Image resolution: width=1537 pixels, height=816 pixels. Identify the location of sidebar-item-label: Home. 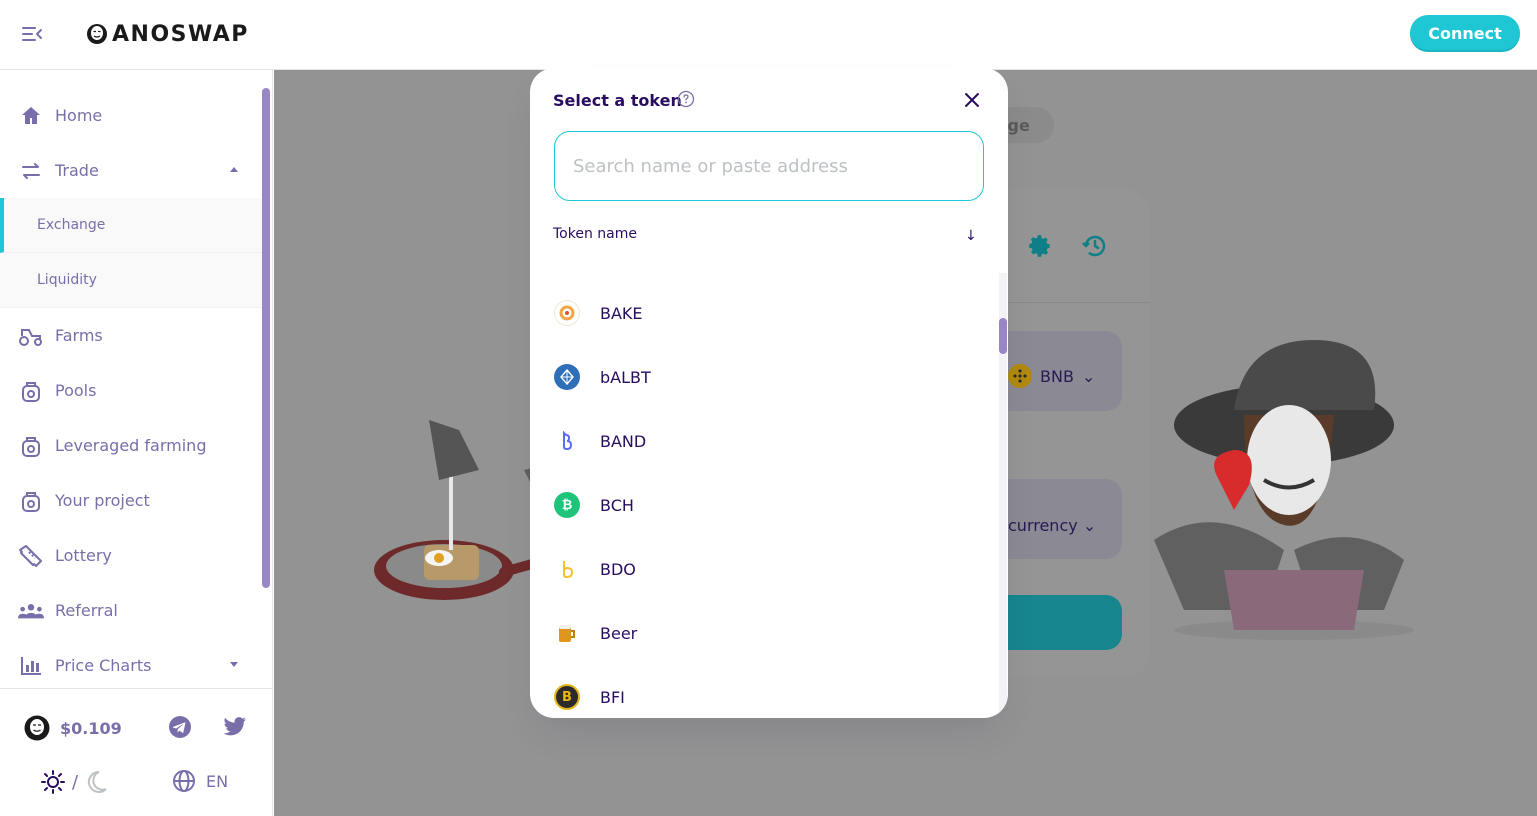
(79, 115).